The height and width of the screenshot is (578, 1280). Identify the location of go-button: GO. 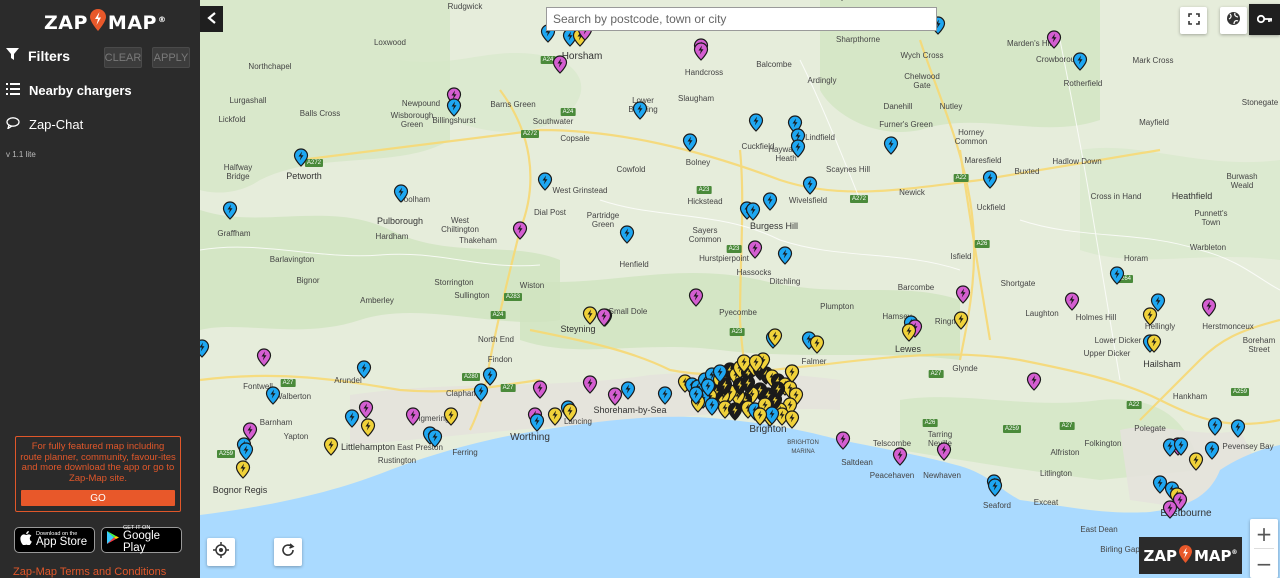
(98, 498).